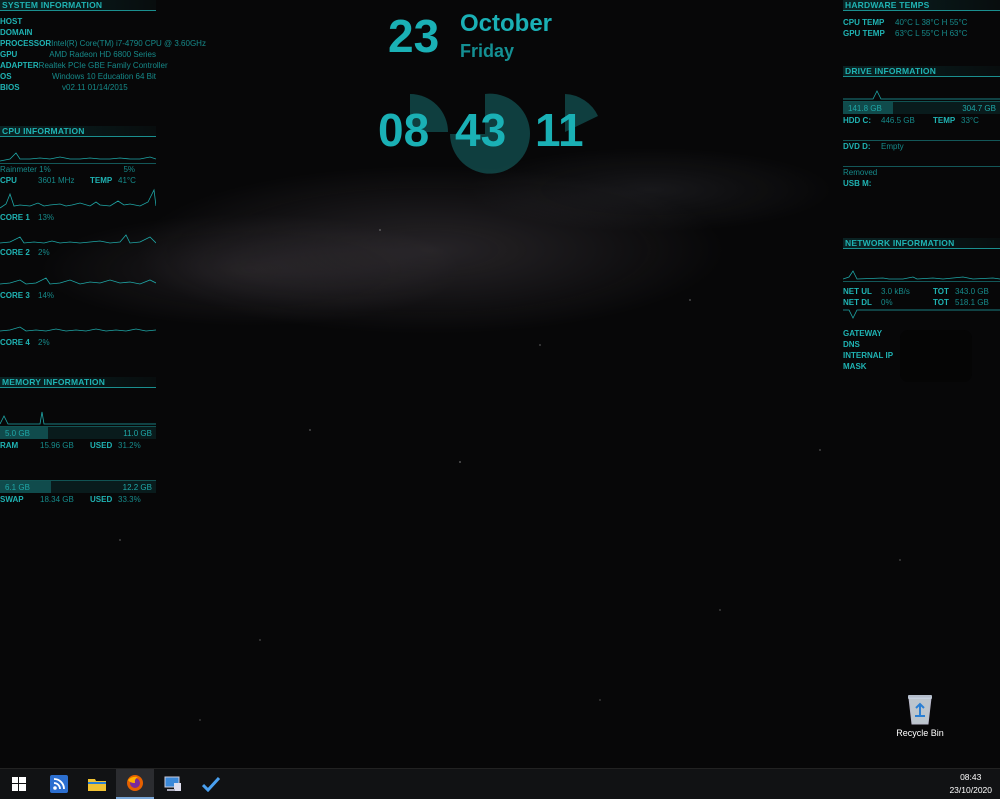  What do you see at coordinates (137, 487) in the screenshot?
I see `swap-total-amount: 12.2 GB` at bounding box center [137, 487].